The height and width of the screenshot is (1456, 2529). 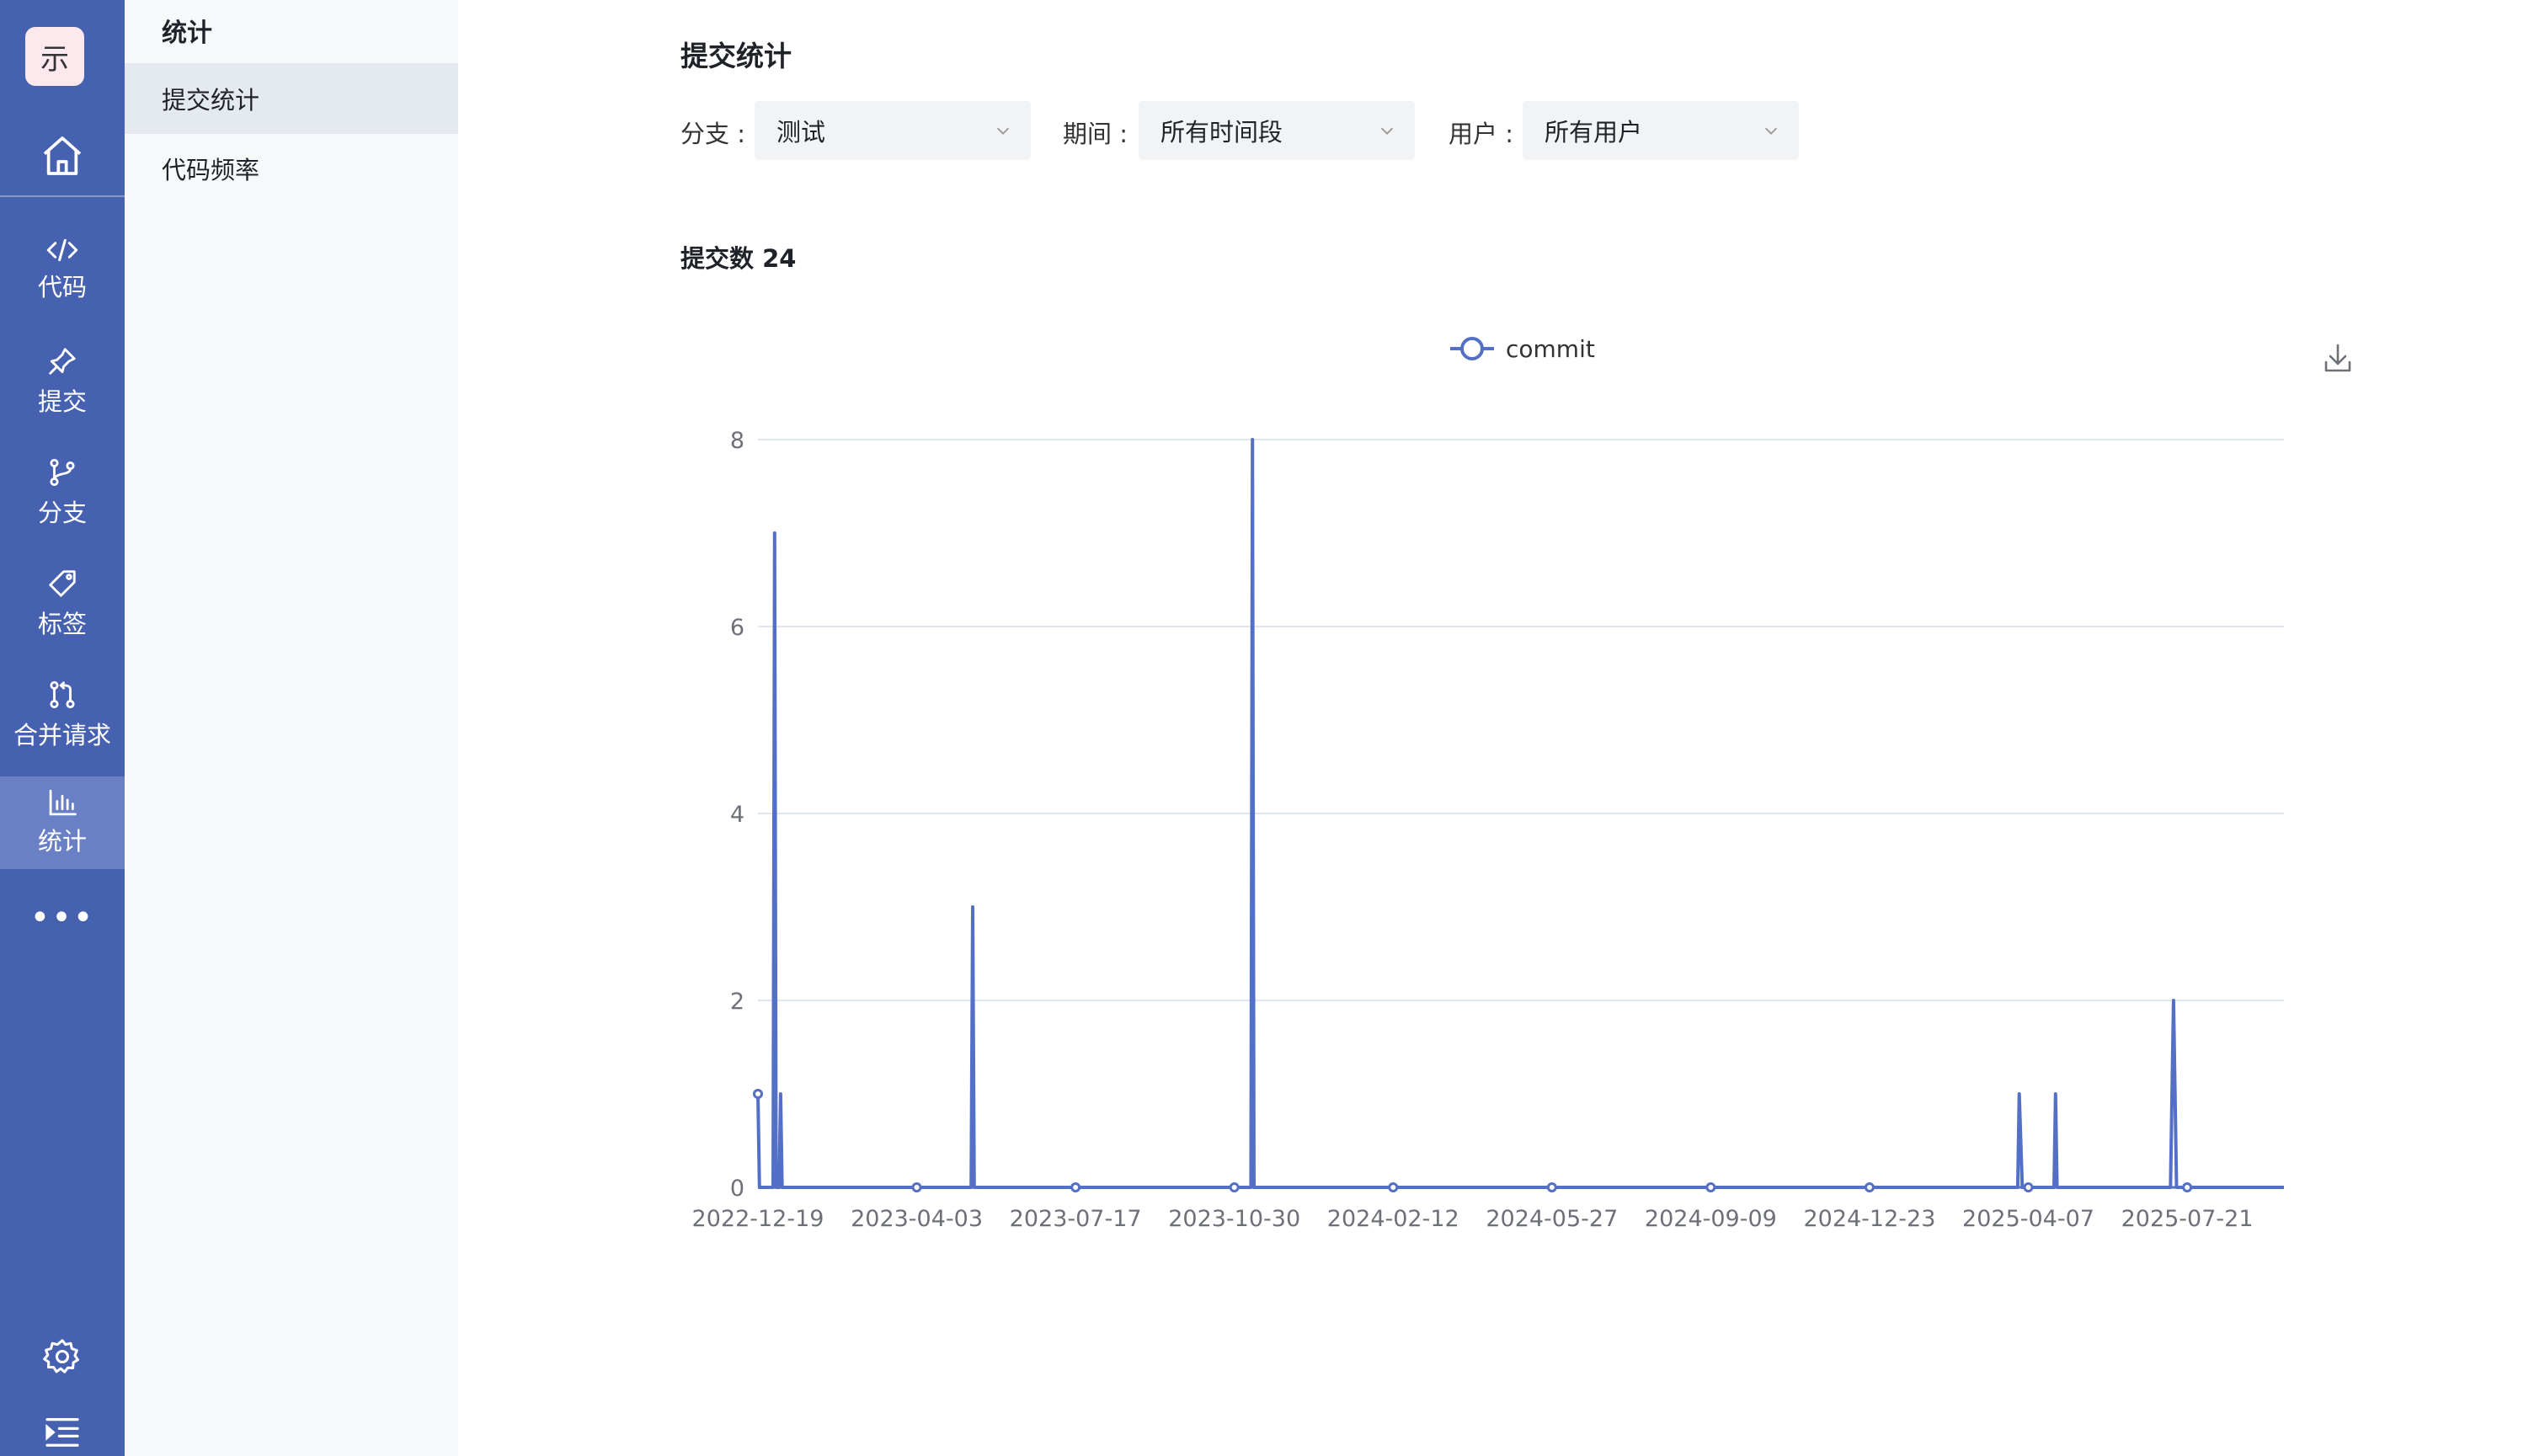 What do you see at coordinates (63, 603) in the screenshot?
I see `rail-item-tags: 标签` at bounding box center [63, 603].